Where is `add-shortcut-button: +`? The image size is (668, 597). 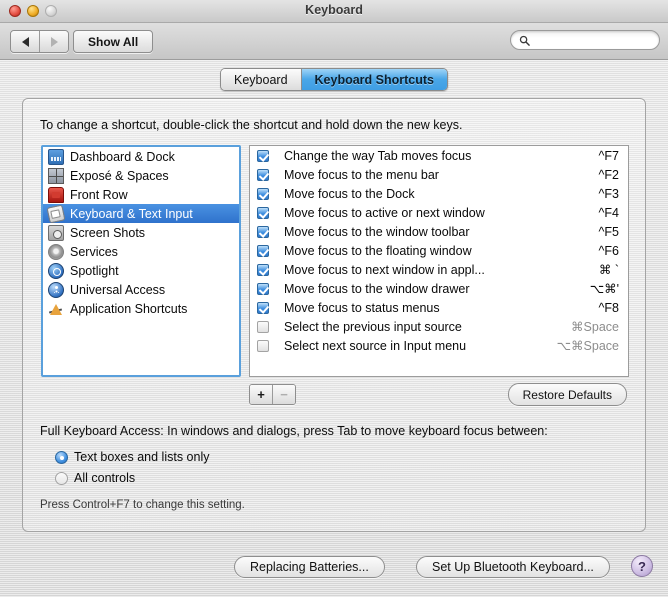 add-shortcut-button: + is located at coordinates (261, 394).